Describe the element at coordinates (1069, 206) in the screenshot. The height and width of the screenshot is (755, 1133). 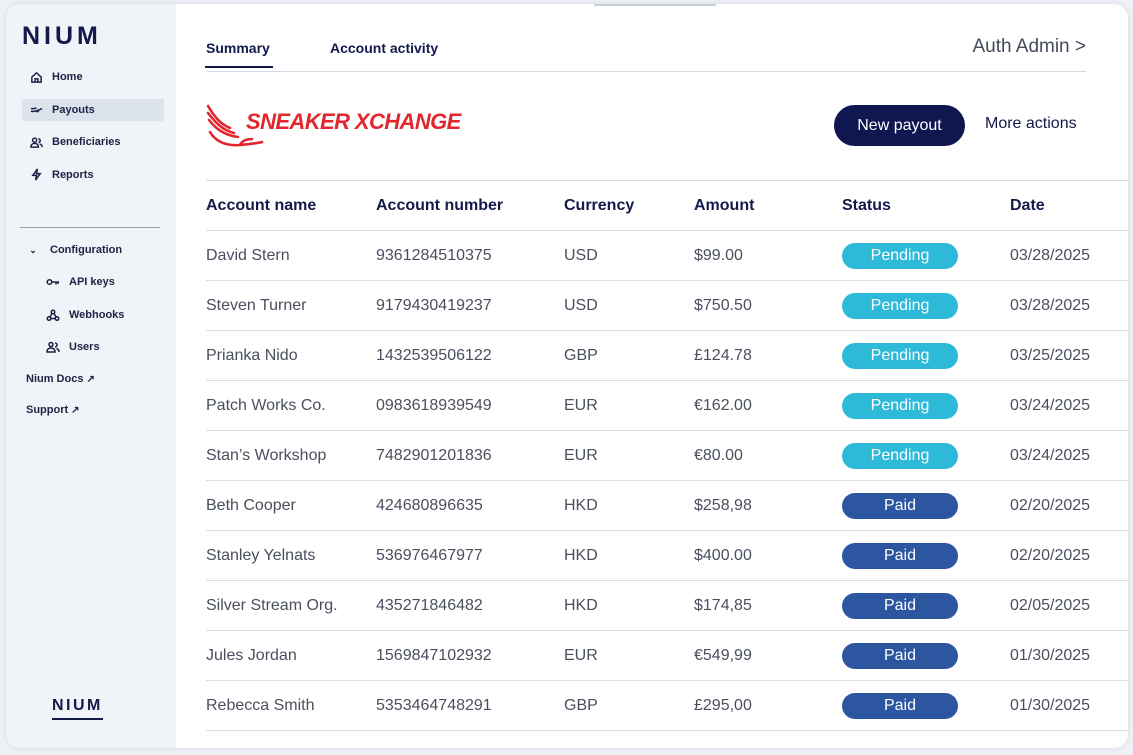
I see `column-header: Date` at that location.